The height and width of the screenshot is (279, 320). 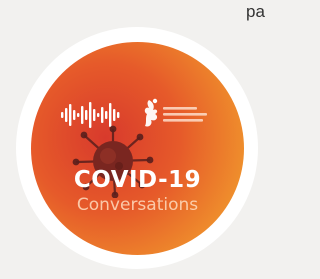 What do you see at coordinates (137, 205) in the screenshot?
I see `podcast-subtitle: Conversations` at bounding box center [137, 205].